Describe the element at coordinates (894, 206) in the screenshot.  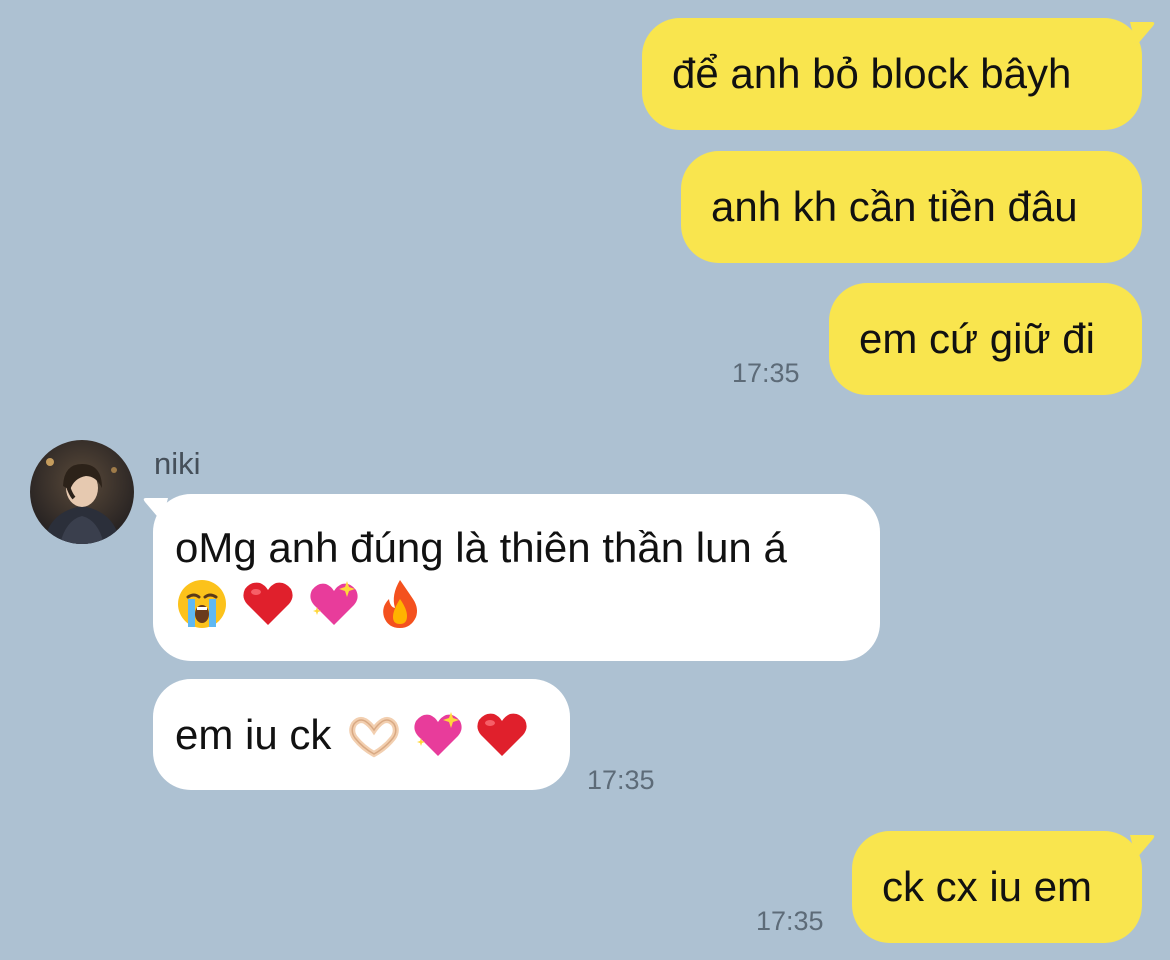
I see `message-text: anh kh cần tiền đâu` at that location.